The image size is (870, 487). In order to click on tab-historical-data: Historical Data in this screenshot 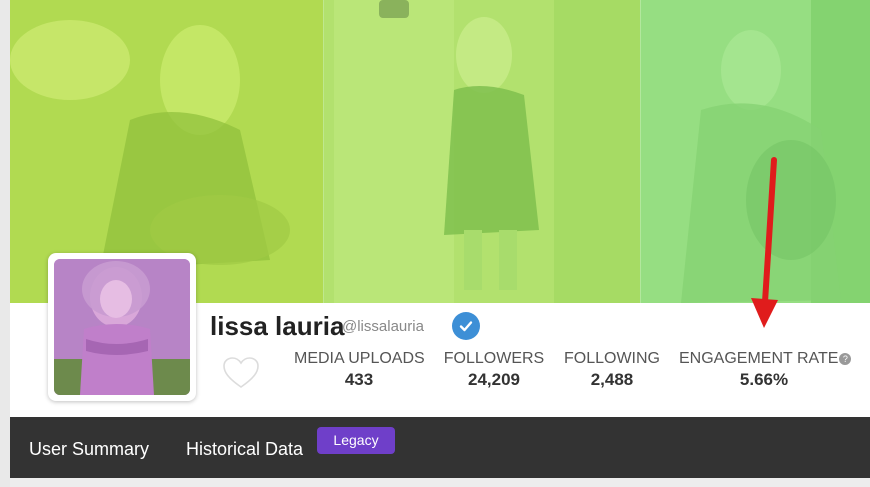, I will do `click(244, 449)`.